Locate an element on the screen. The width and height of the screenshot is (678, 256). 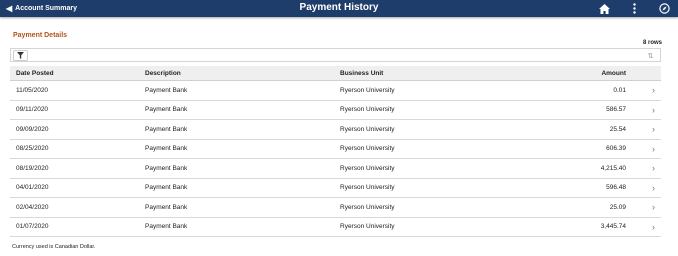
cell-amount: 606.39 is located at coordinates (616, 149).